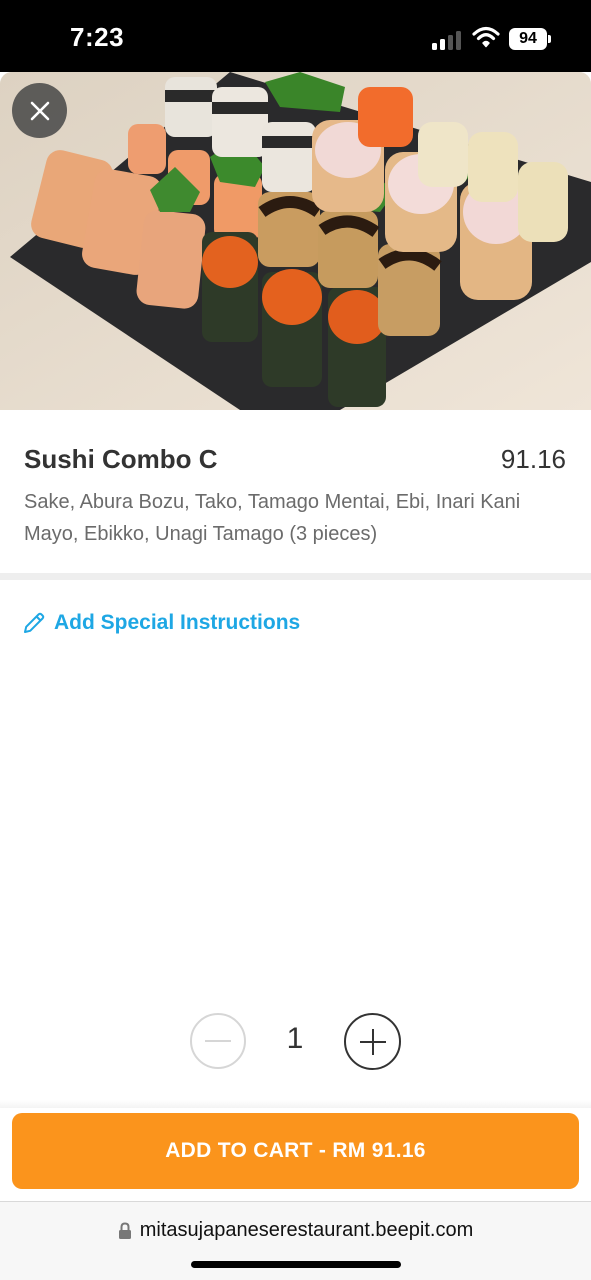 Image resolution: width=591 pixels, height=1280 pixels. I want to click on battery-icon: 94, so click(528, 39).